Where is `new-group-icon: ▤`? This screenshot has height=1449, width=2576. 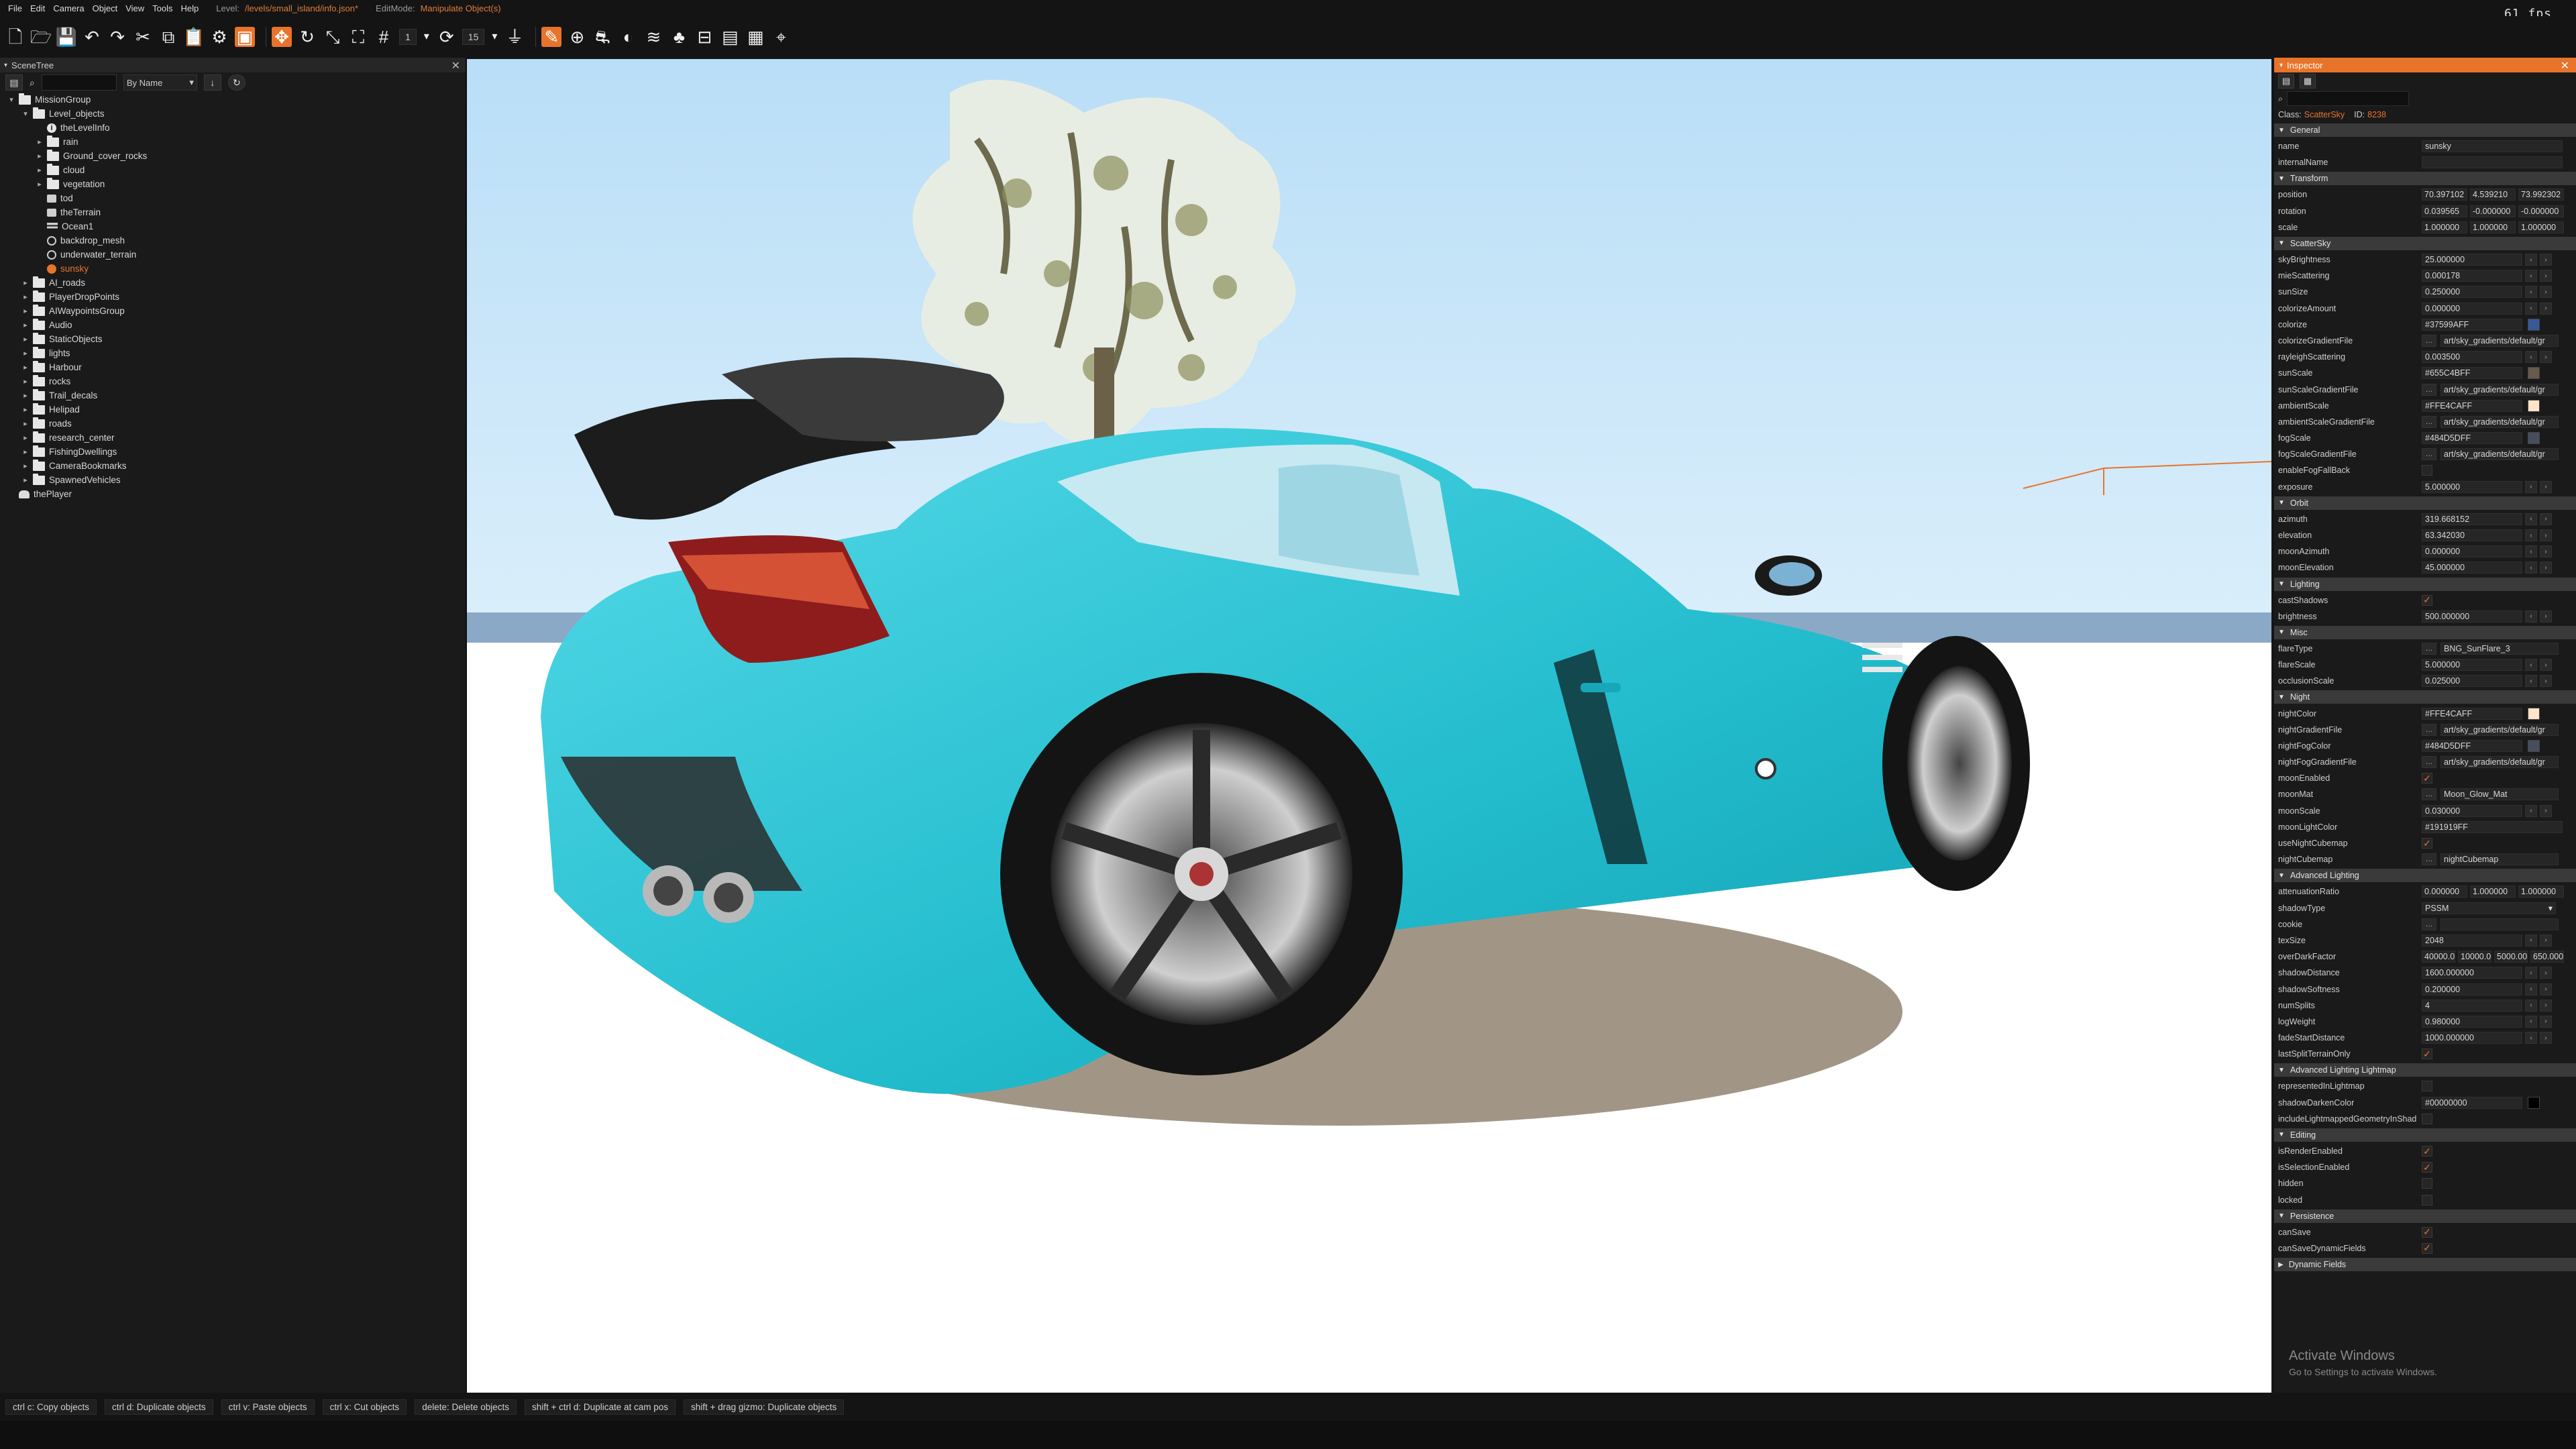
new-group-icon: ▤ is located at coordinates (14, 82).